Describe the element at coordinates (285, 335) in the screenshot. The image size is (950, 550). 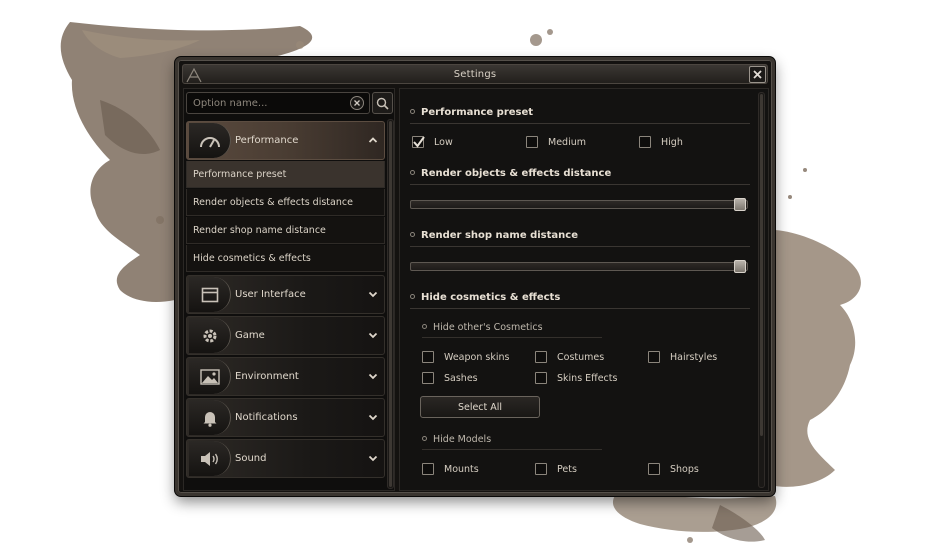
I see `category-game: Game` at that location.